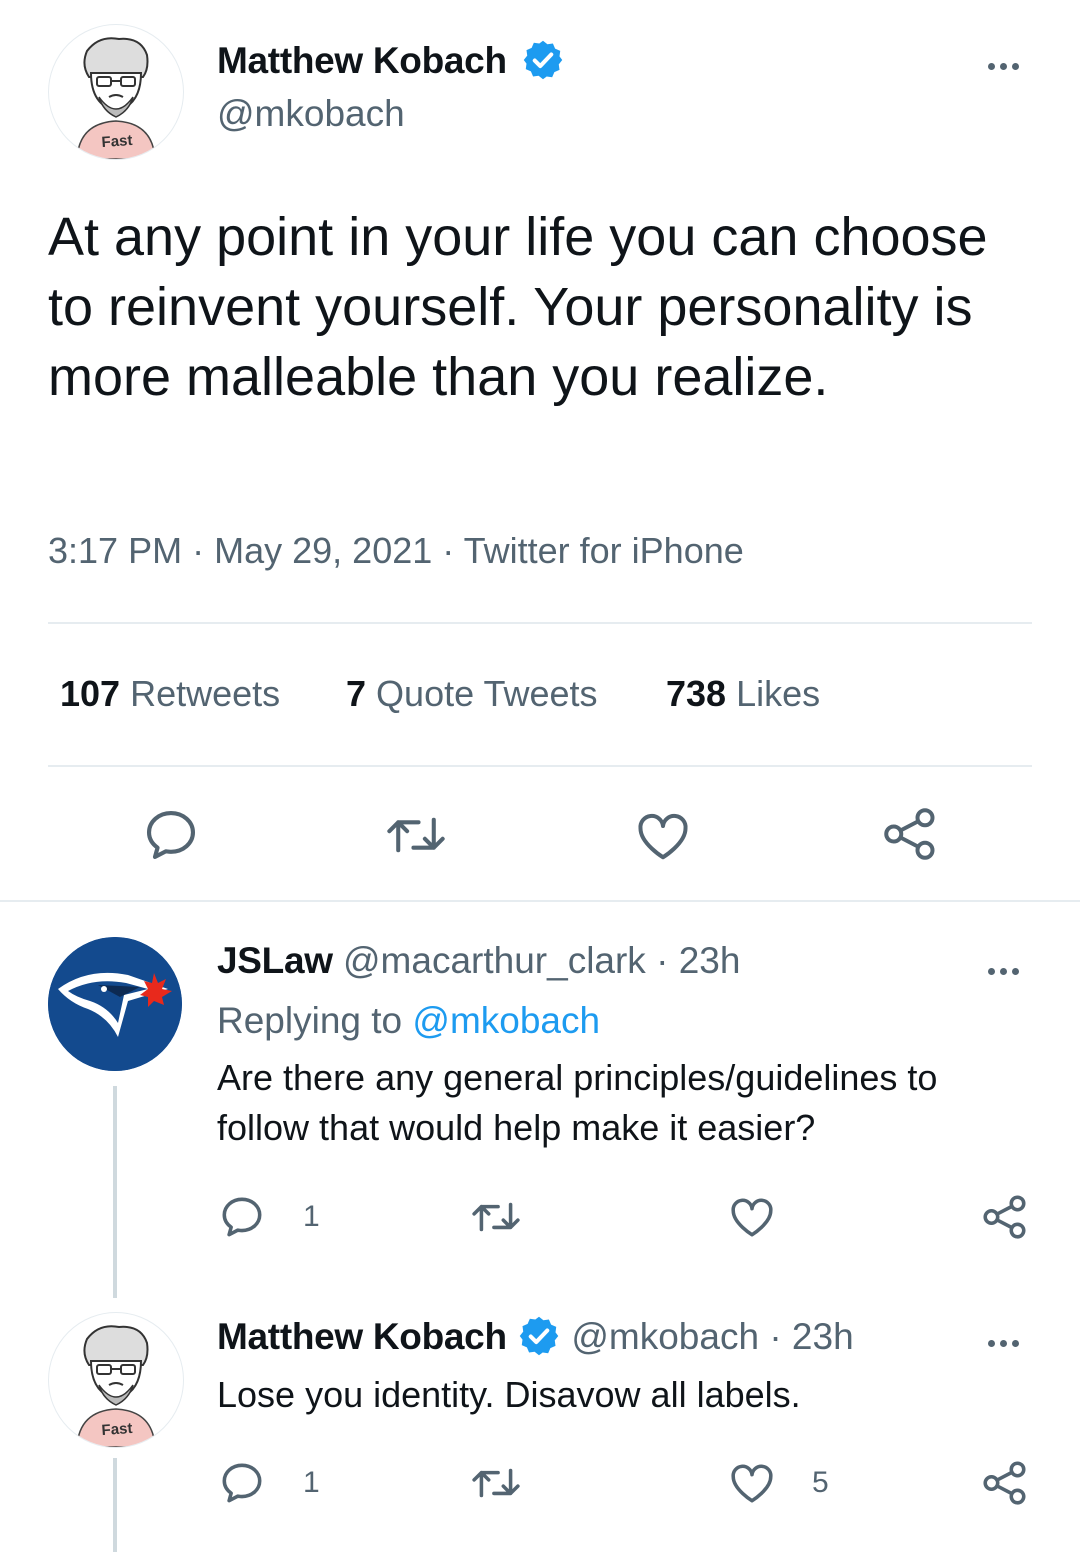 The image size is (1080, 1552). What do you see at coordinates (506, 1020) in the screenshot?
I see `replying-to-handle: @mkobach` at bounding box center [506, 1020].